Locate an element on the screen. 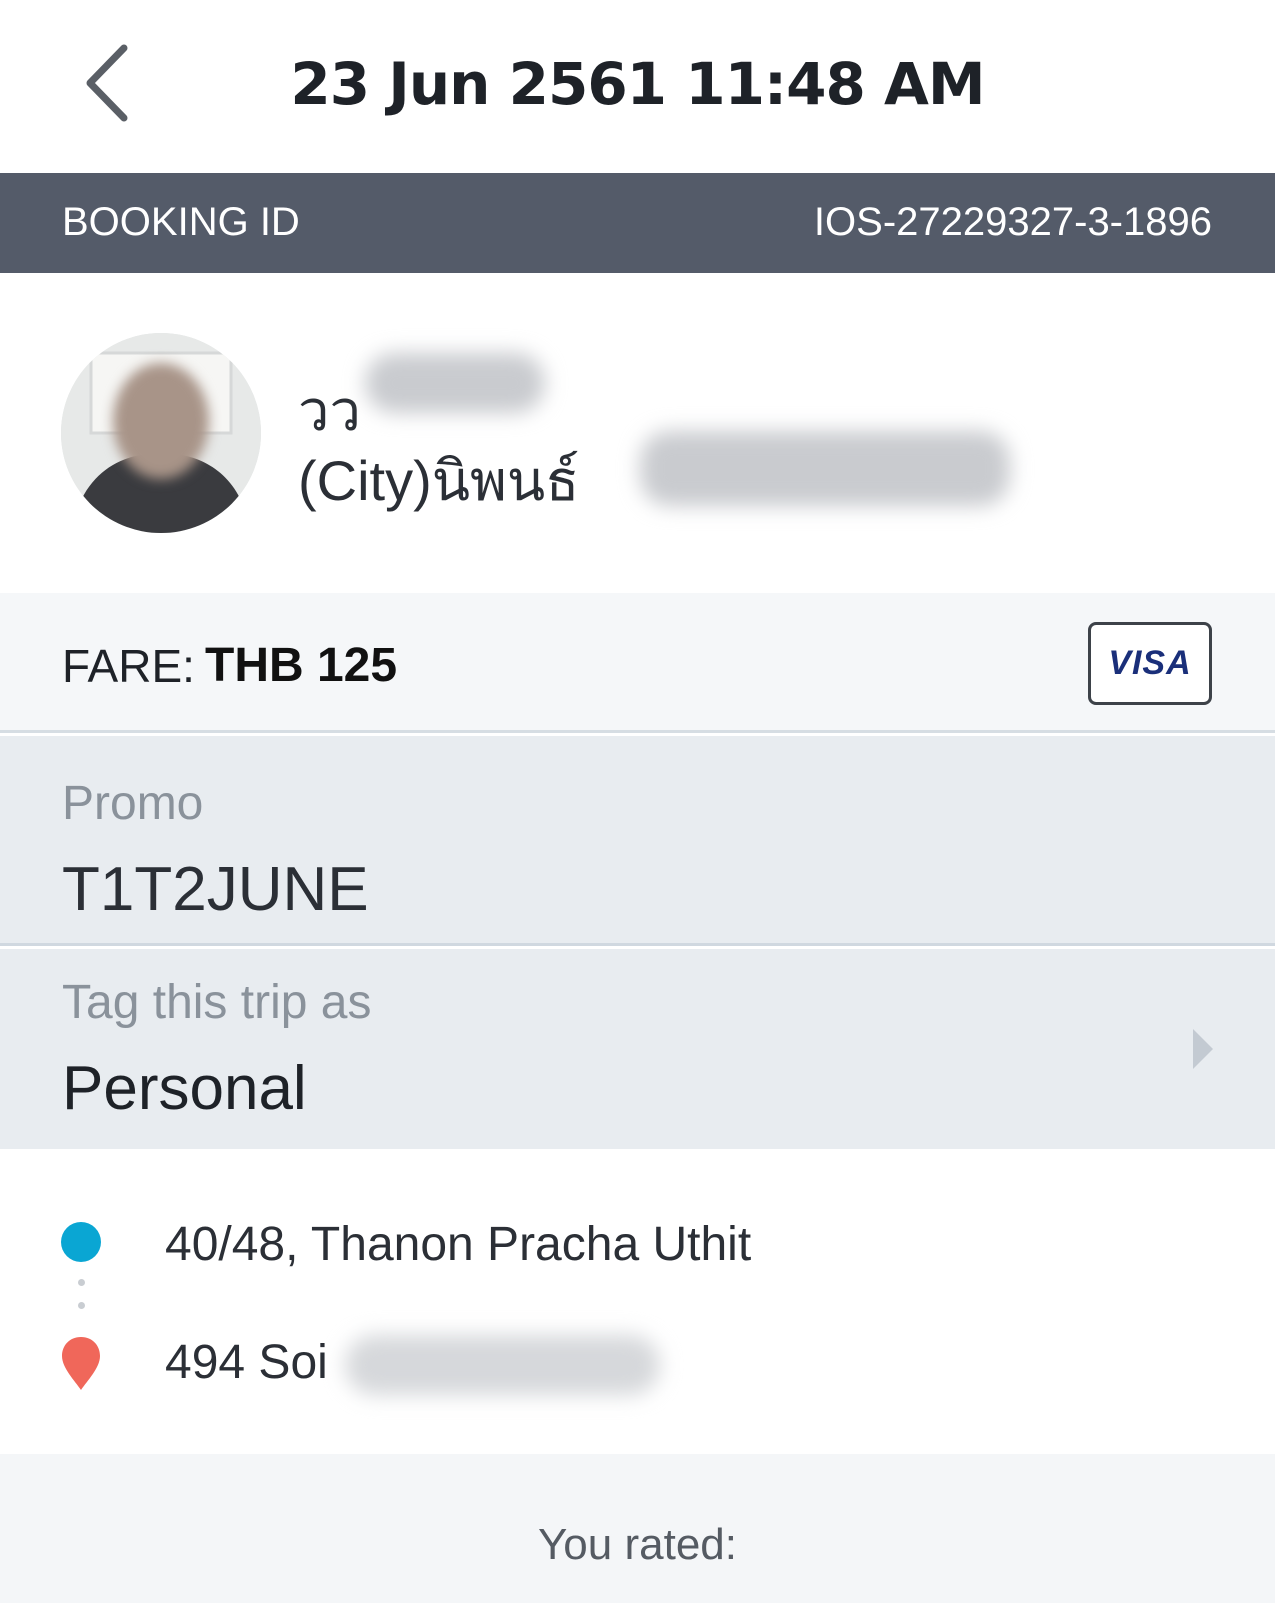  header: 23 Jun 2561 11:48 AM is located at coordinates (637, 86).